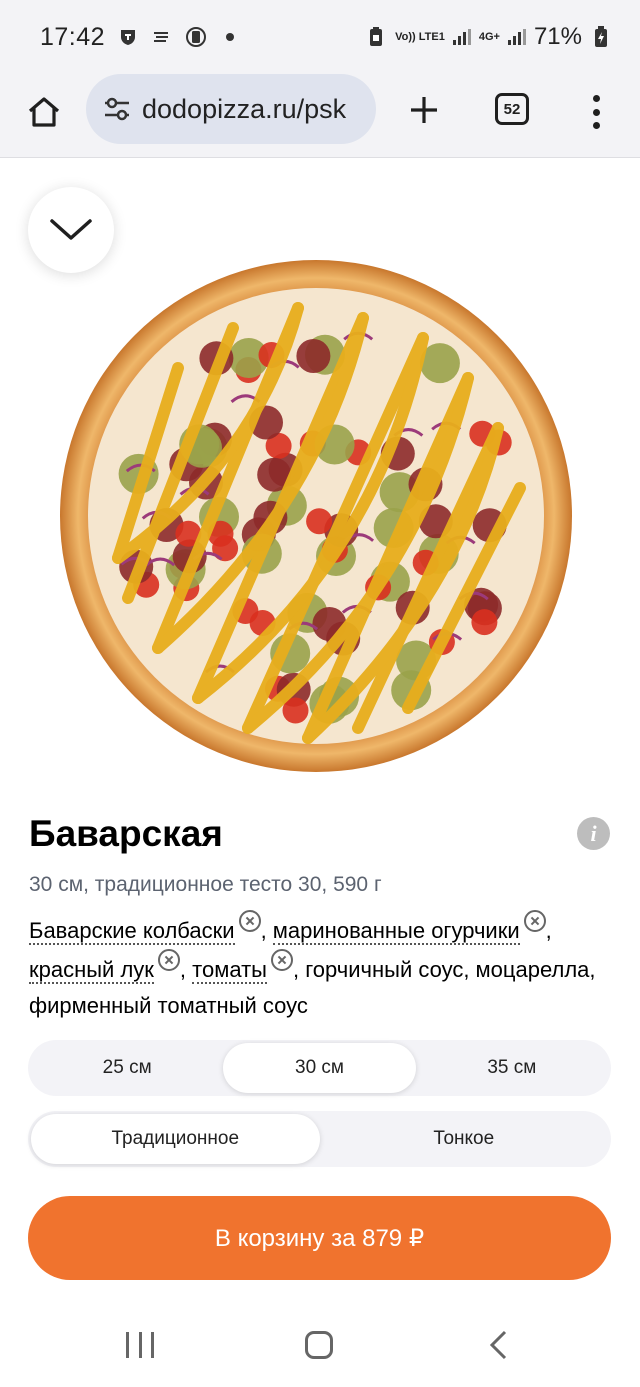 The height and width of the screenshot is (1387, 640). What do you see at coordinates (320, 37) in the screenshot?
I see `status-bar: 17:42 Vo)) LTE1 4G+ 71%` at bounding box center [320, 37].